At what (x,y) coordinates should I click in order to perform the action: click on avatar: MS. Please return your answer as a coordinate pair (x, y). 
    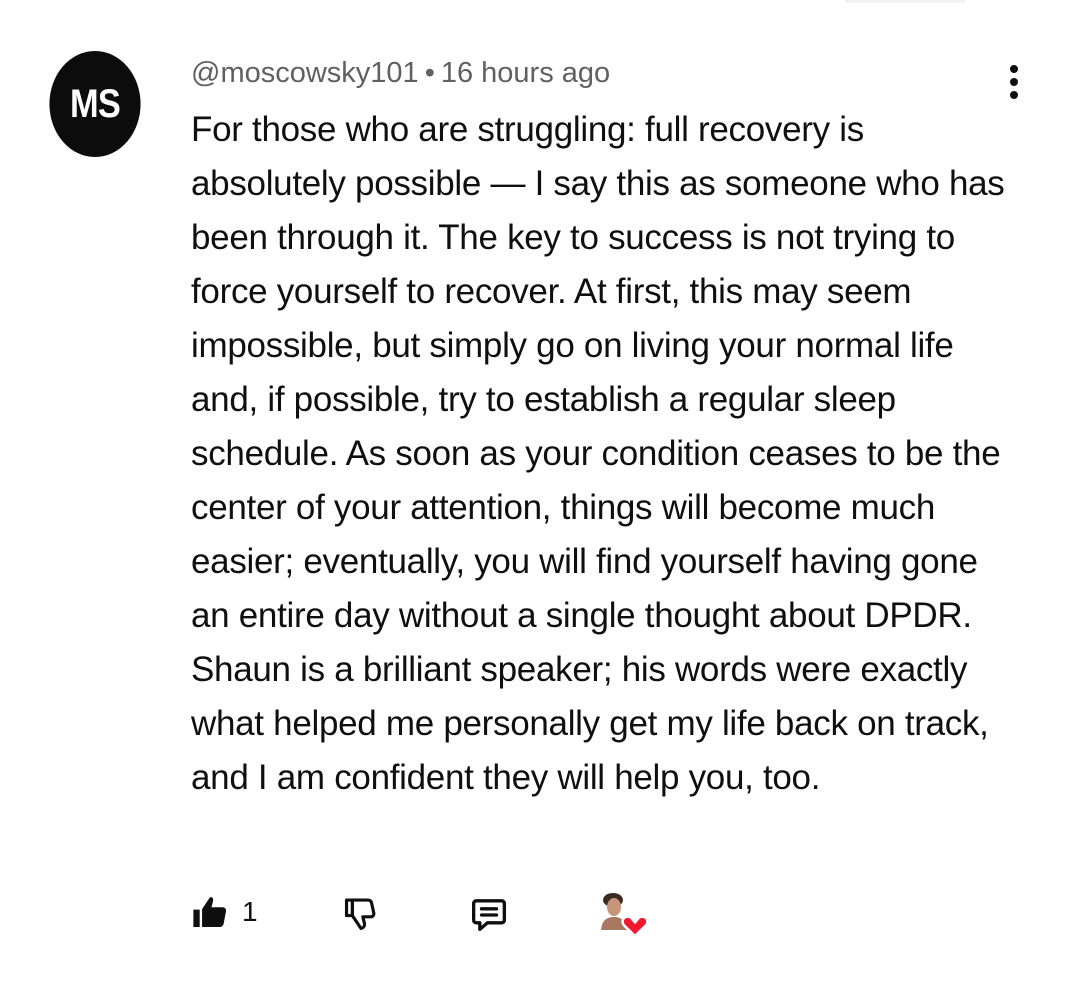
    Looking at the image, I should click on (95, 104).